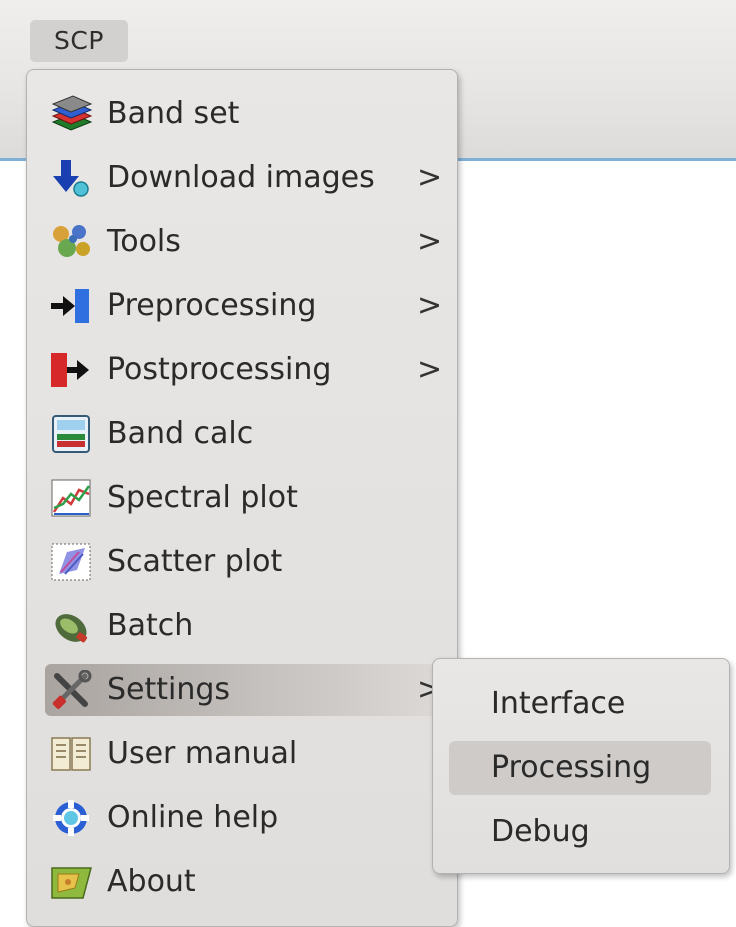  What do you see at coordinates (243, 626) in the screenshot?
I see `menu-item-batch: Batch` at bounding box center [243, 626].